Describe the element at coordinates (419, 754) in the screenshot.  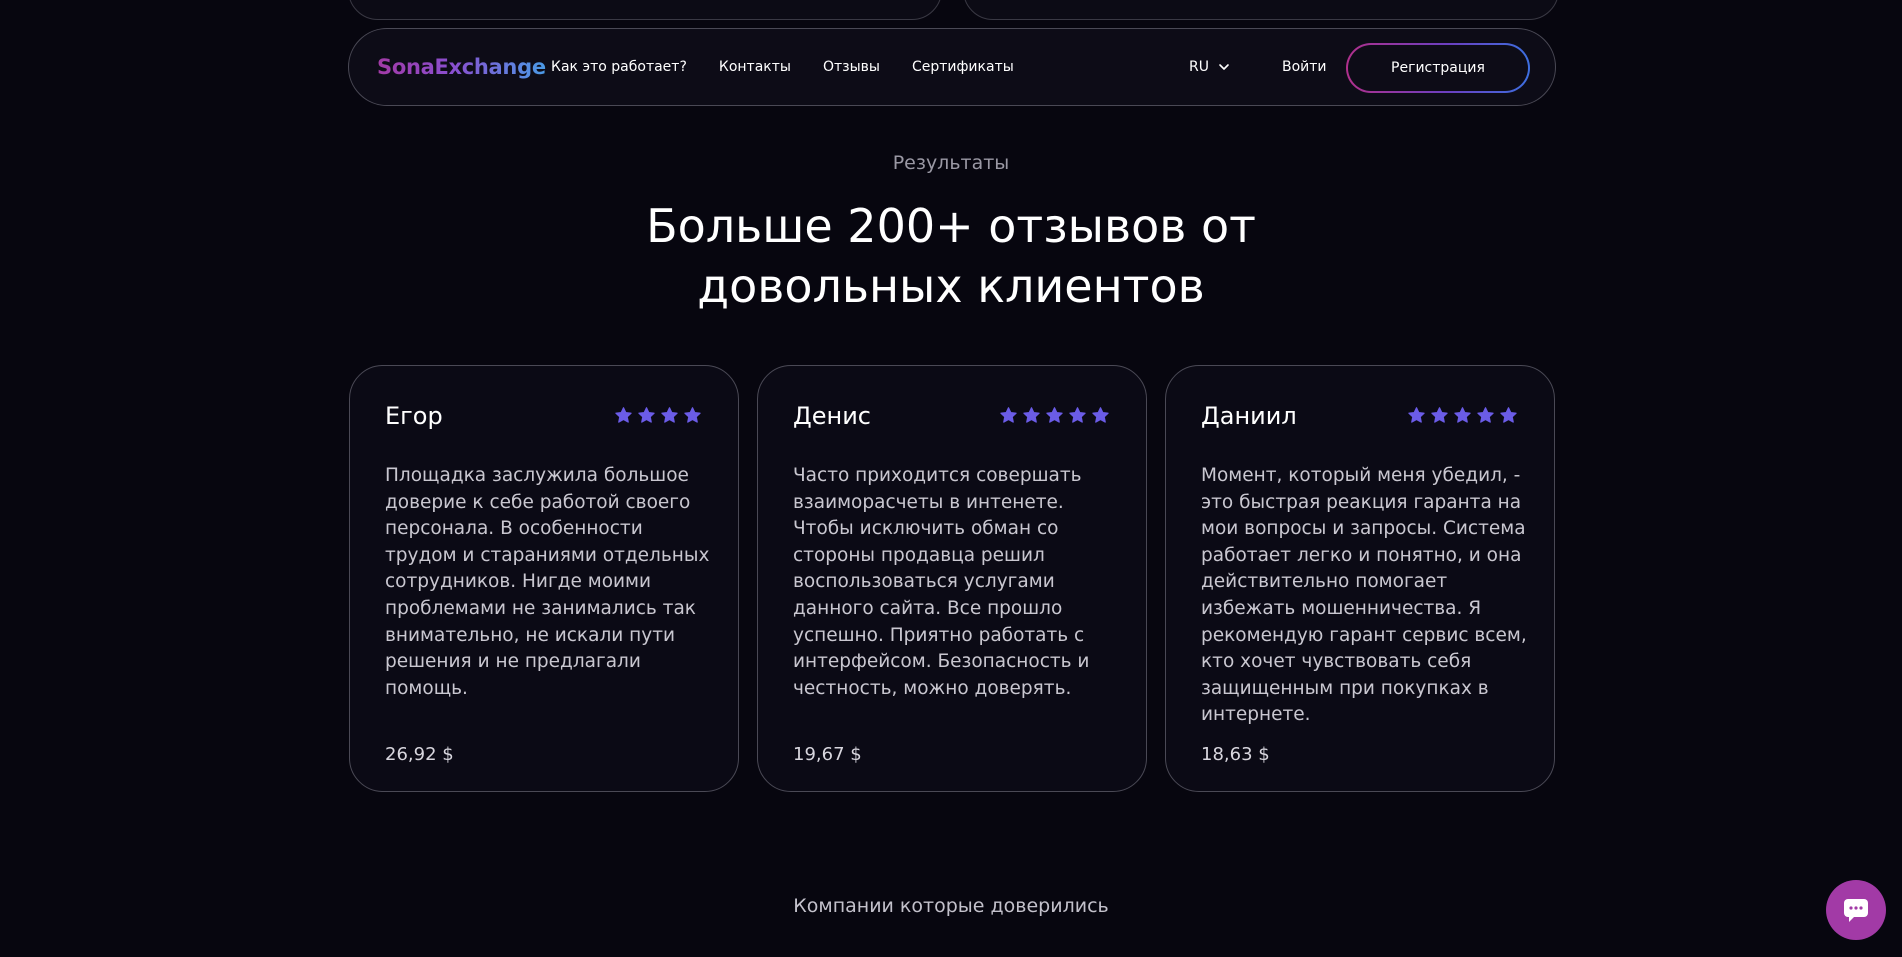
I see `review-amount: 26,92 $` at that location.